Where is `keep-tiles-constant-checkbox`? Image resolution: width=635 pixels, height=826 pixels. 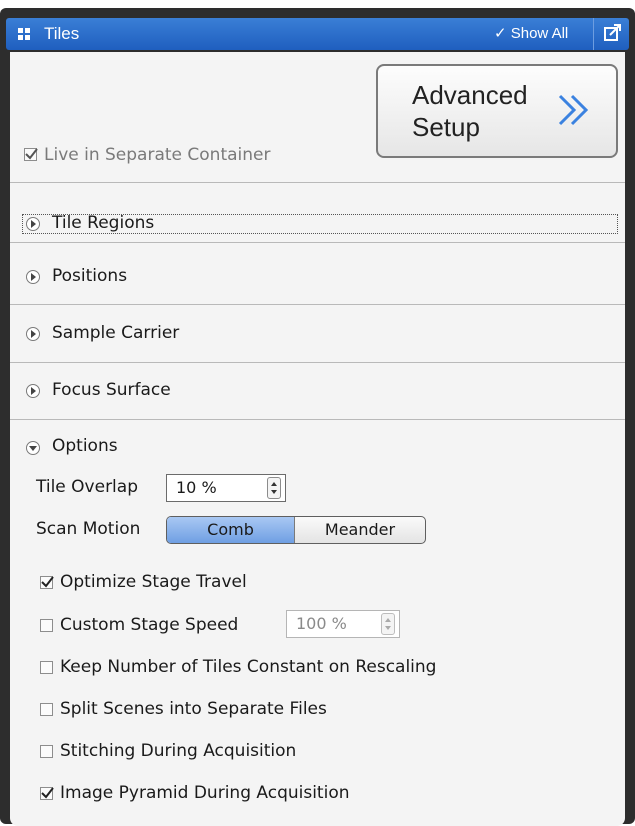
keep-tiles-constant-checkbox is located at coordinates (46, 667).